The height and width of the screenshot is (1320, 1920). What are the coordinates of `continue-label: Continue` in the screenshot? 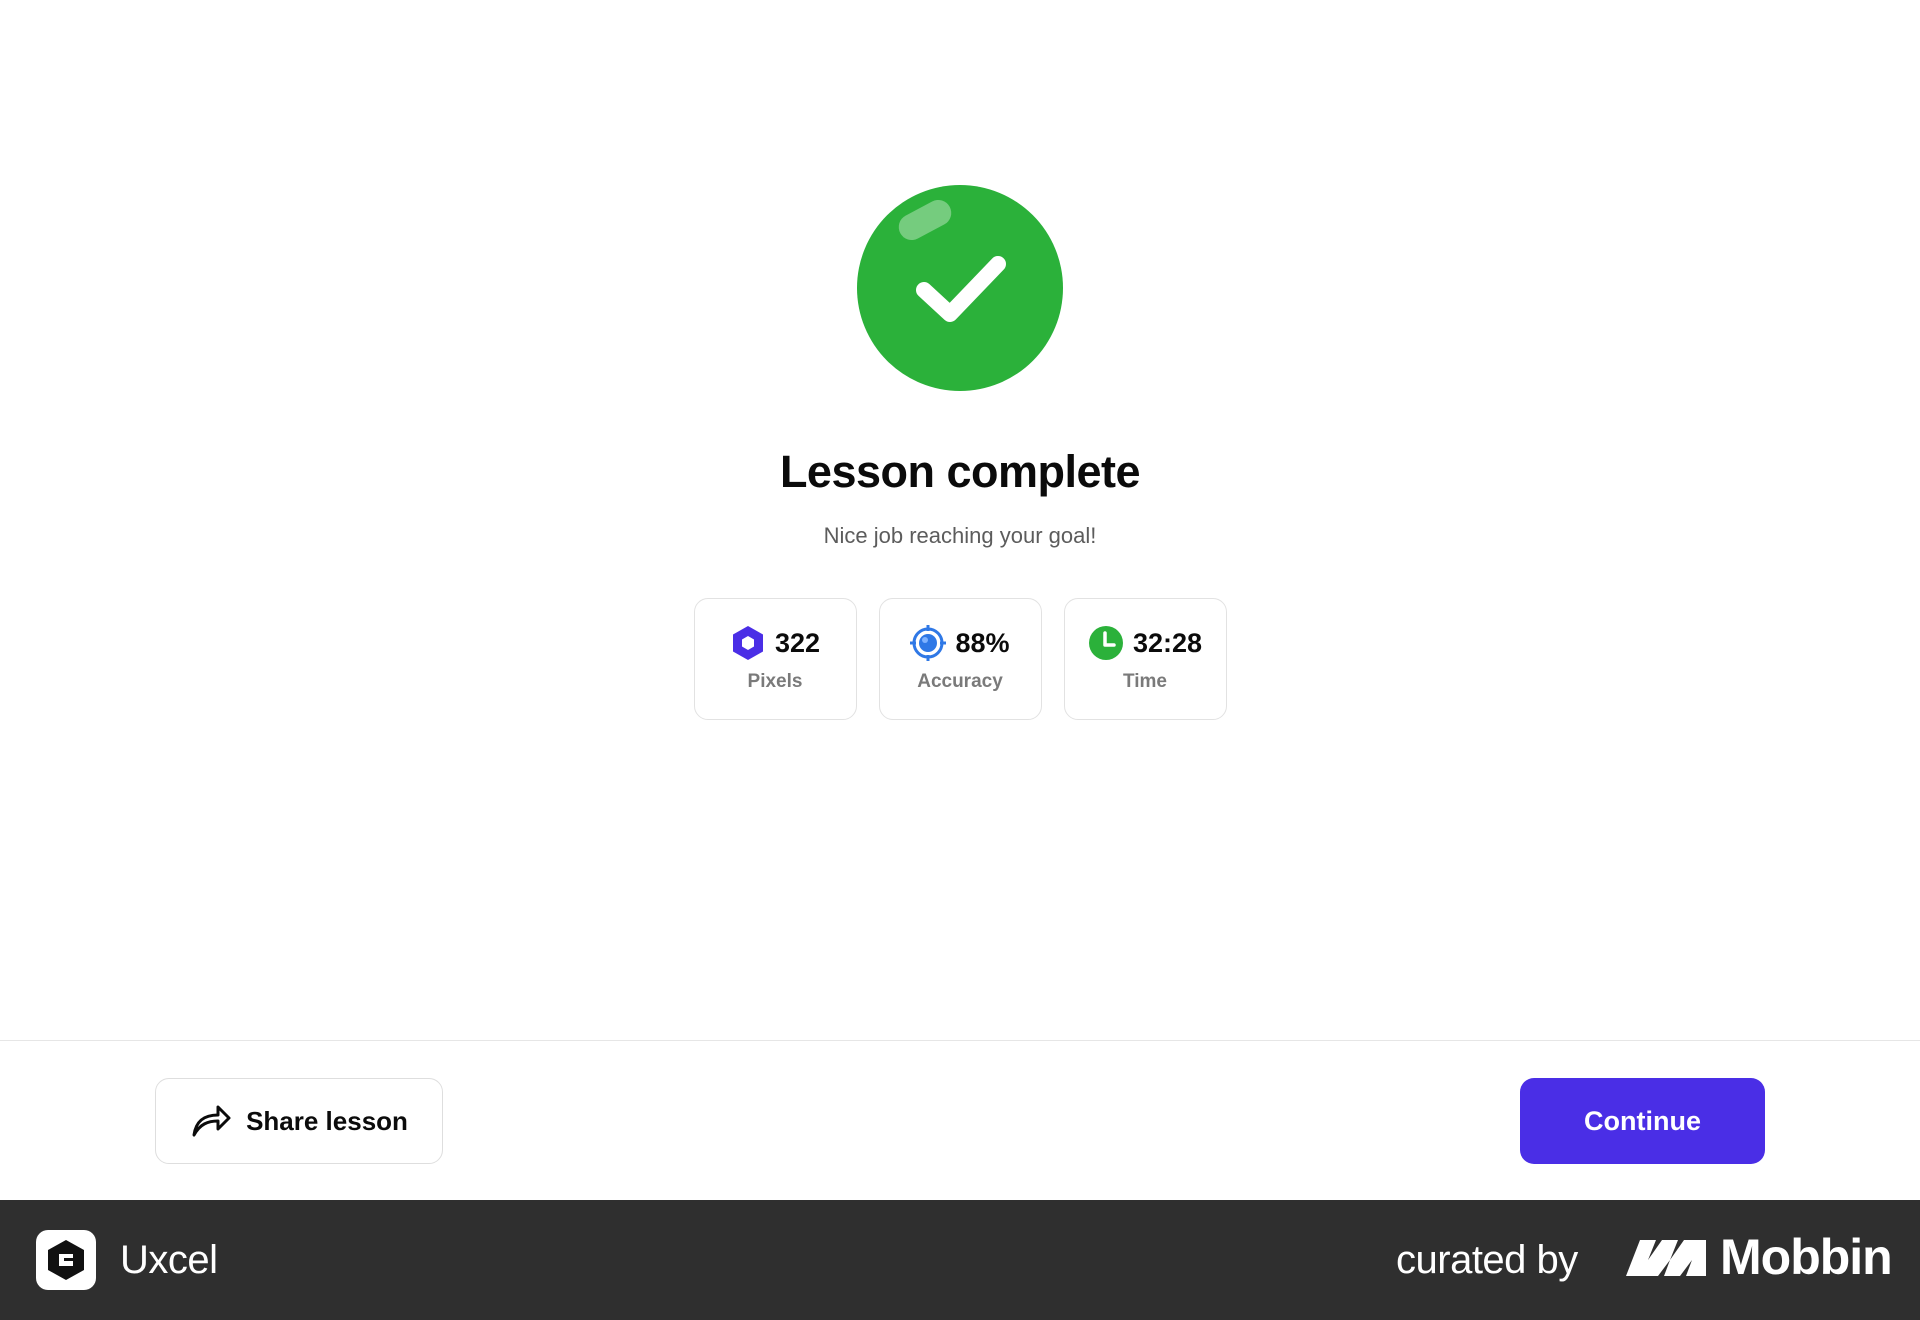 It's located at (1642, 1120).